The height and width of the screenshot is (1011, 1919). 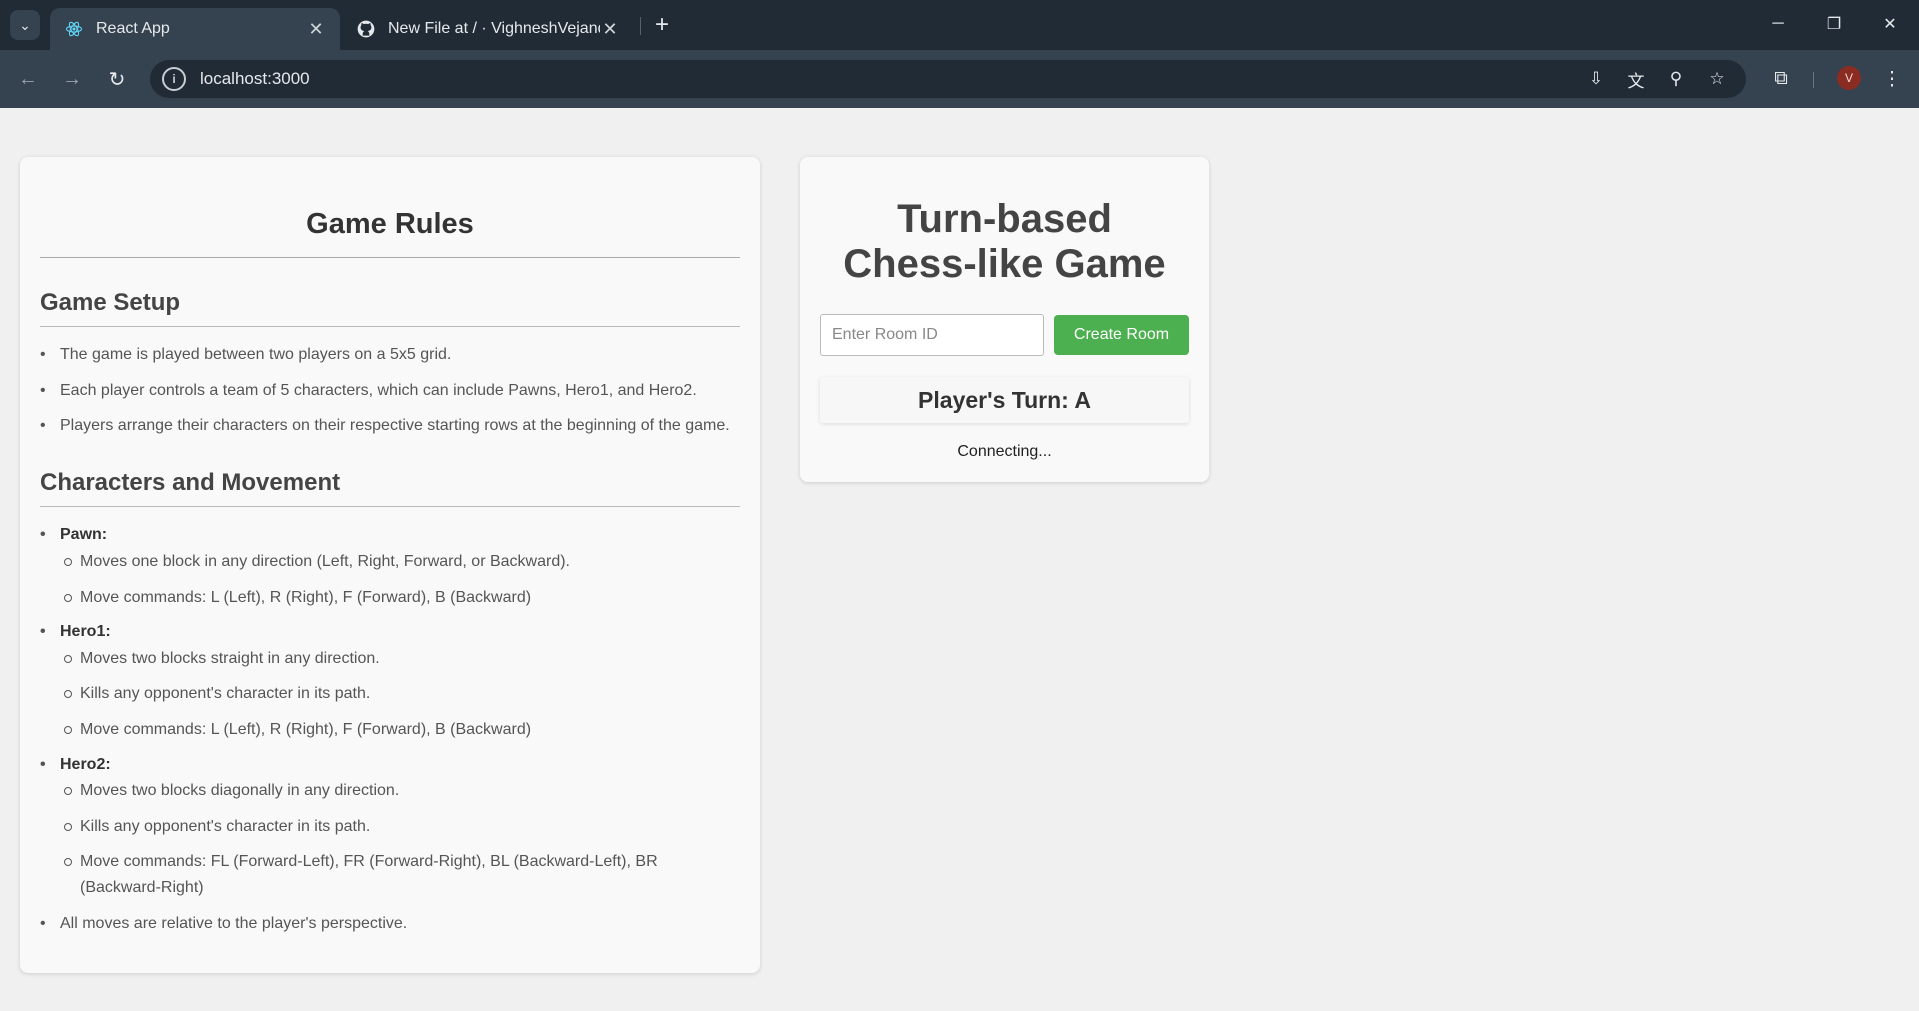 What do you see at coordinates (190, 482) in the screenshot?
I see `characters-heading: Characters and Movement` at bounding box center [190, 482].